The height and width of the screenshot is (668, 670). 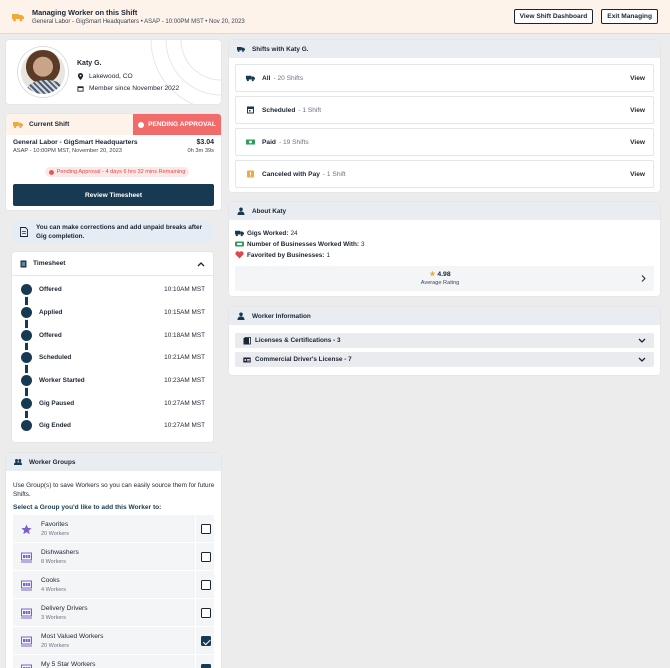 I want to click on star-icon, so click(x=26, y=529).